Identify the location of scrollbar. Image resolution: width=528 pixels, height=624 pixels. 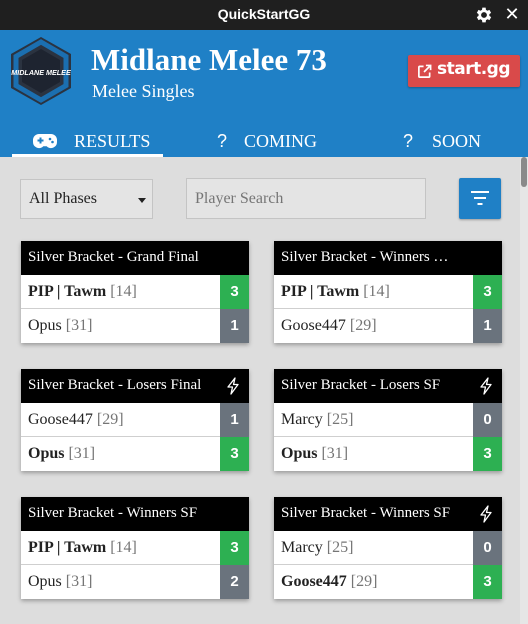
(524, 390).